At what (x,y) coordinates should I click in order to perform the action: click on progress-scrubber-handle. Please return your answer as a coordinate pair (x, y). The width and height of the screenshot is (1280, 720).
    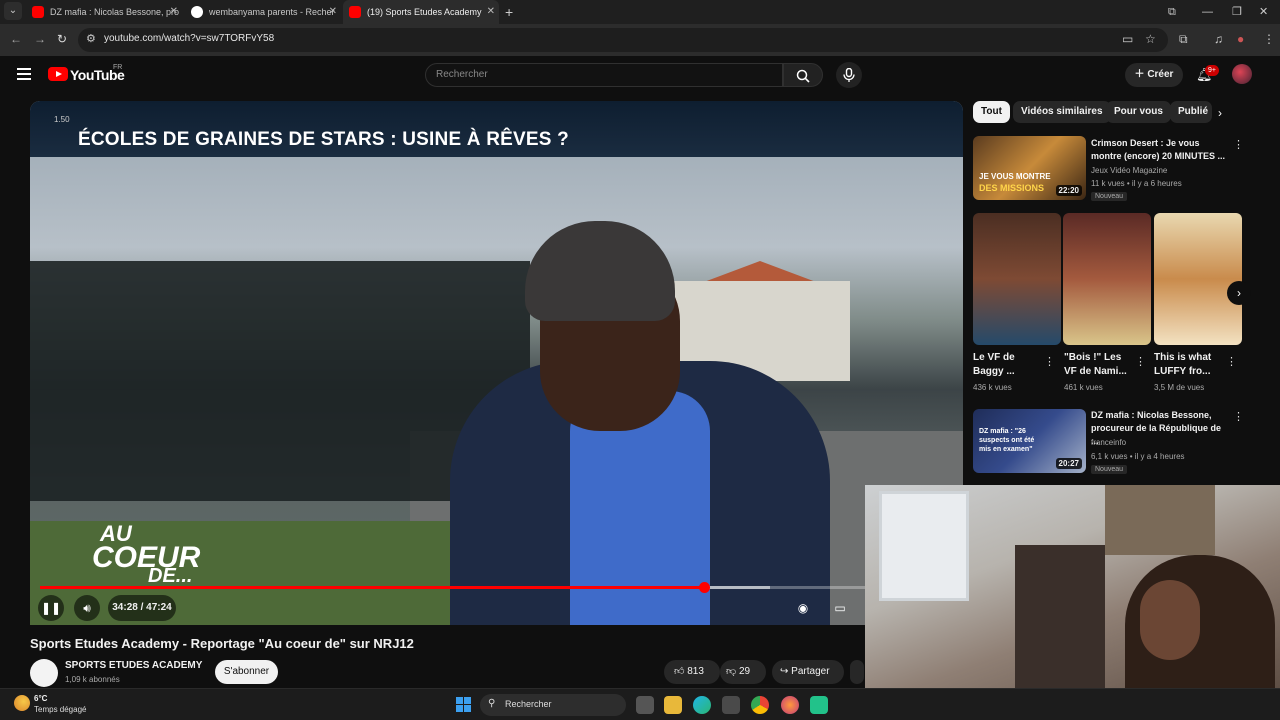
    Looking at the image, I should click on (704, 587).